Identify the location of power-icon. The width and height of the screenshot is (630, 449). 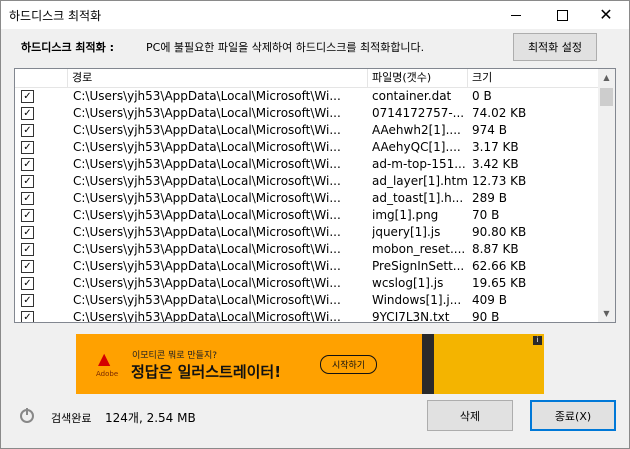
(27, 415).